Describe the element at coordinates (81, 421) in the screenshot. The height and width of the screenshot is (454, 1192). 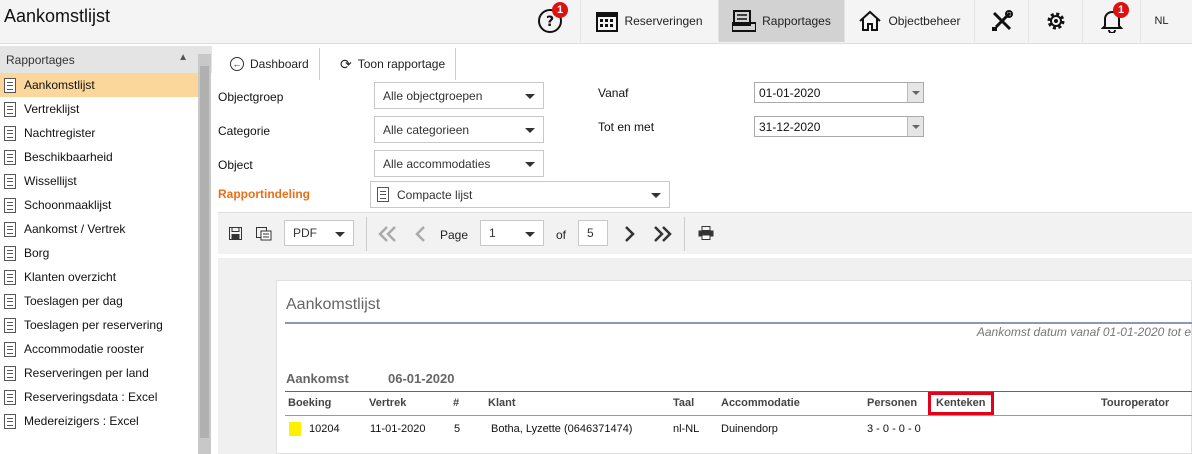
I see `sidebar-item-label: Medereizigers : Excel` at that location.